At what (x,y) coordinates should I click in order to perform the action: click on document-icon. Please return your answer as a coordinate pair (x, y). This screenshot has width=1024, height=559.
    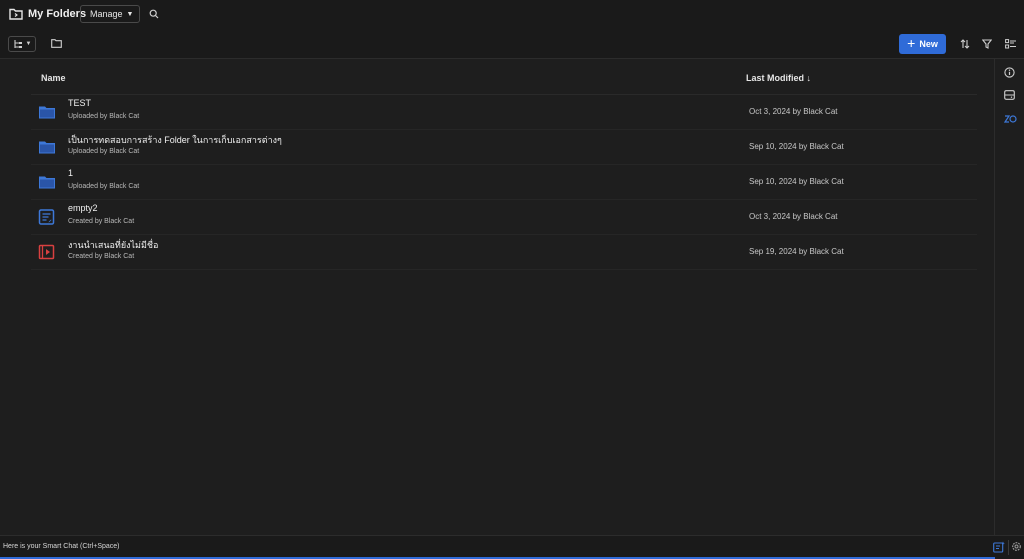
    Looking at the image, I should click on (46, 217).